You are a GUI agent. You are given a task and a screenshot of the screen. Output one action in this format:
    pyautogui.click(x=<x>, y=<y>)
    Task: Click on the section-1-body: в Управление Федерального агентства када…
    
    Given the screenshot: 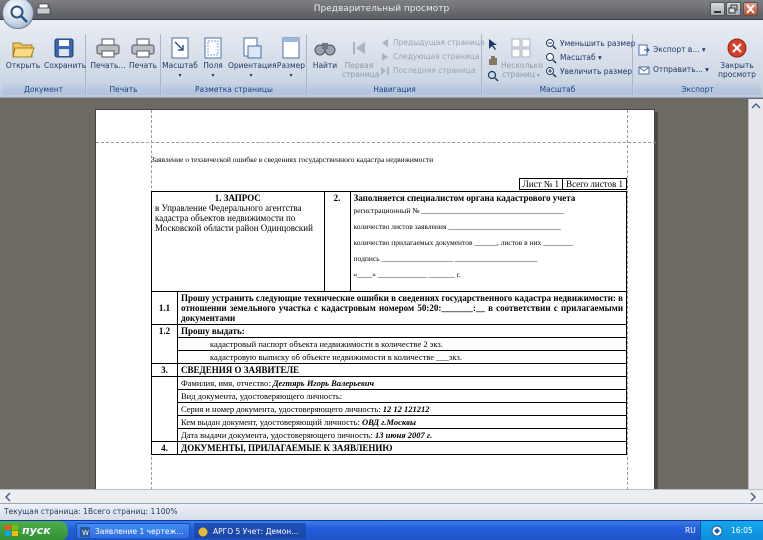 What is the action you would take?
    pyautogui.click(x=234, y=218)
    